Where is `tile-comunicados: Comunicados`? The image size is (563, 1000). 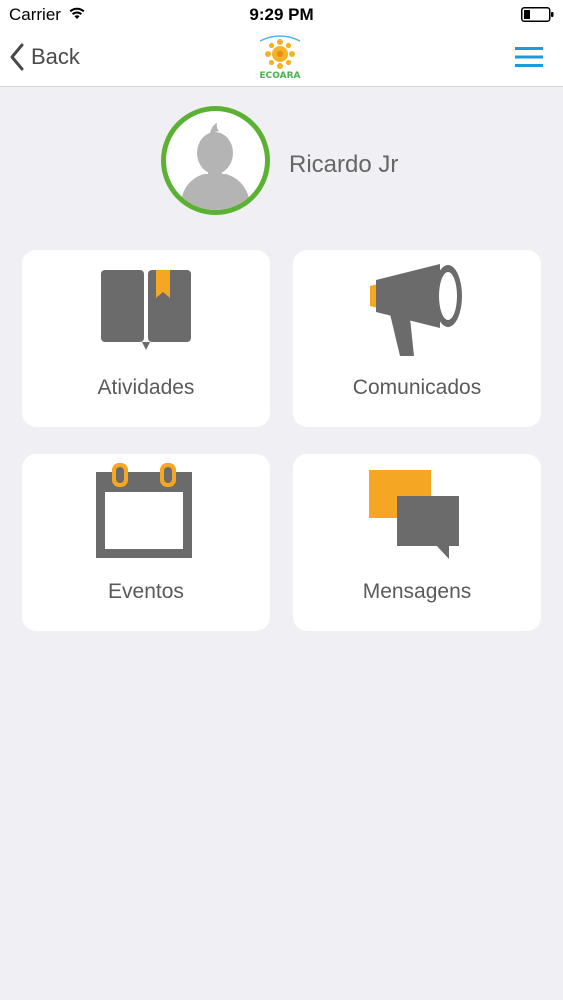 tile-comunicados: Comunicados is located at coordinates (417, 338).